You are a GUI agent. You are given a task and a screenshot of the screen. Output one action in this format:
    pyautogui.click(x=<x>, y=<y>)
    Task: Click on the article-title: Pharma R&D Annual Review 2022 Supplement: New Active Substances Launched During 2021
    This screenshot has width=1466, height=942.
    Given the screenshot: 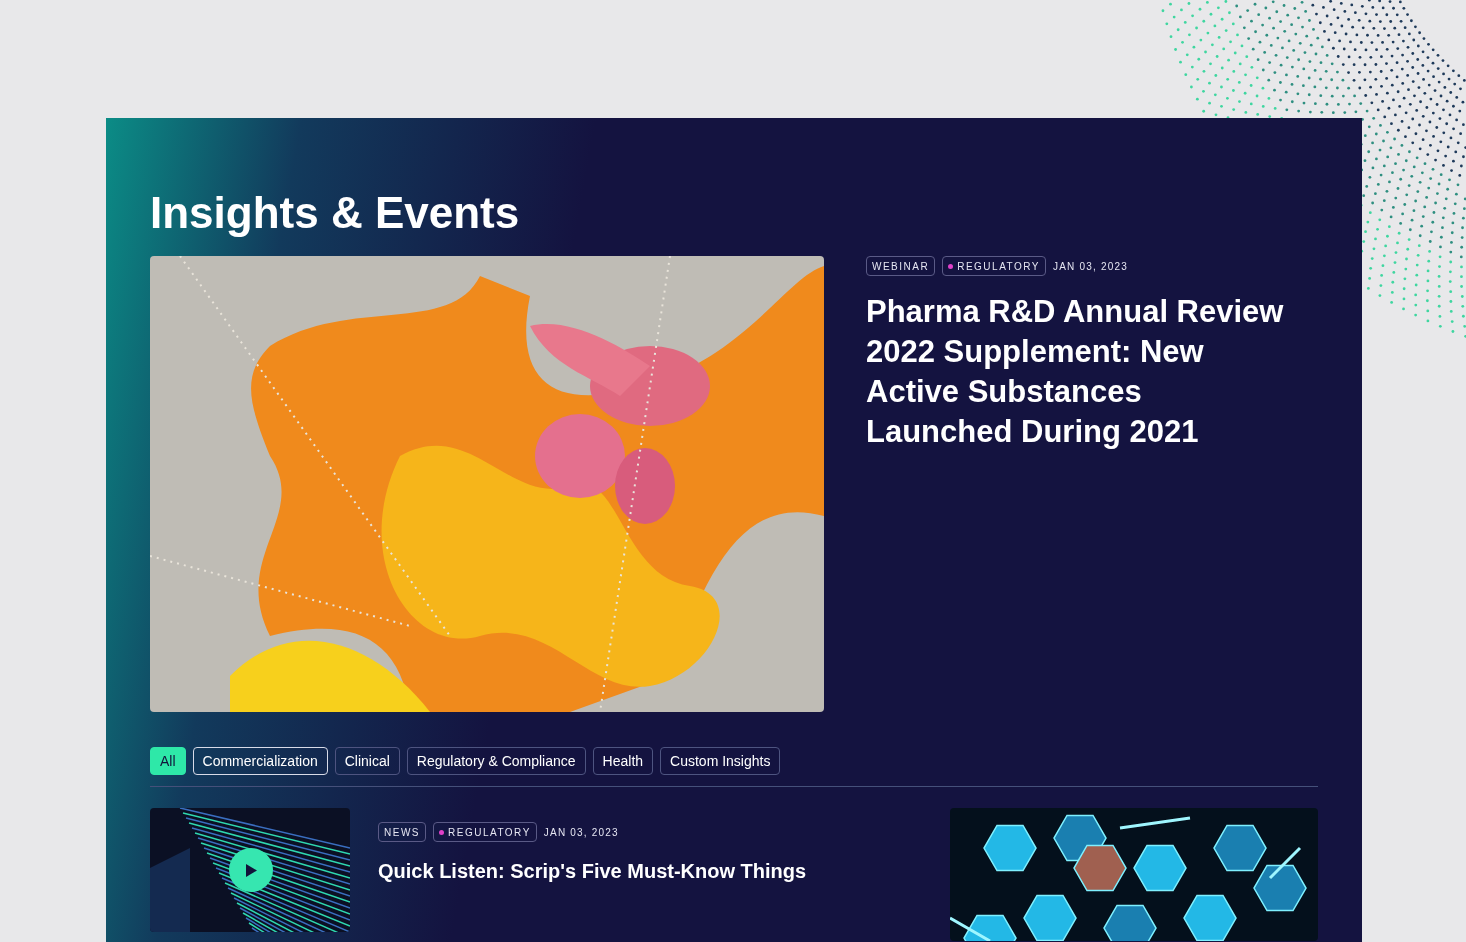 What is the action you would take?
    pyautogui.click(x=1076, y=372)
    